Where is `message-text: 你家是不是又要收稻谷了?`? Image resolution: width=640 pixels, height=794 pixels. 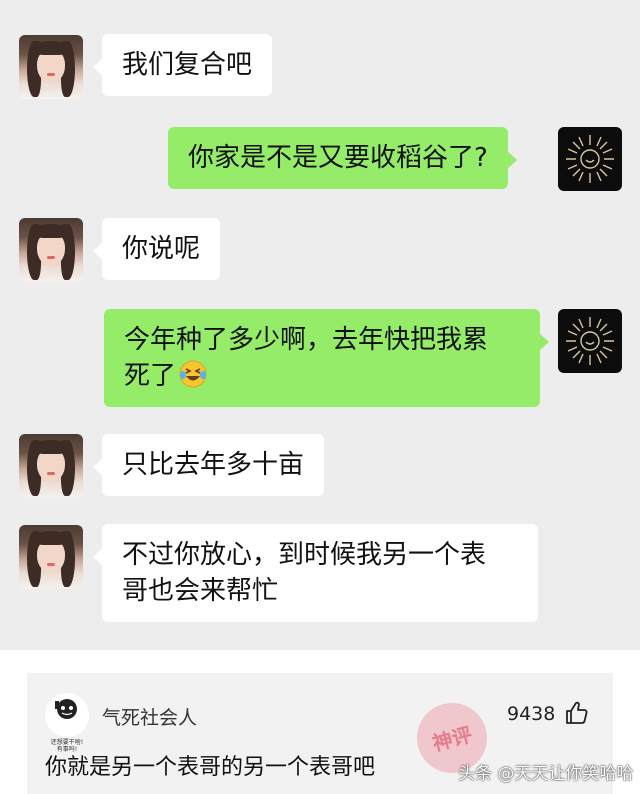 message-text: 你家是不是又要收稻谷了? is located at coordinates (338, 158).